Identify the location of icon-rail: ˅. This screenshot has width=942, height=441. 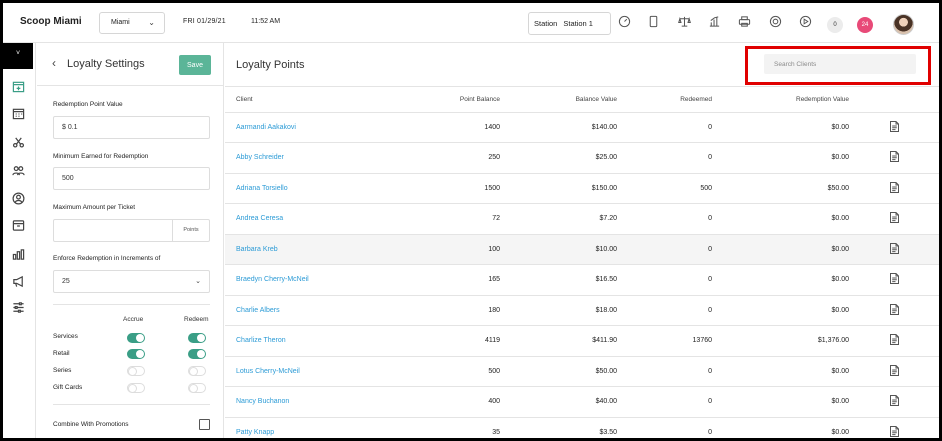
(19, 240).